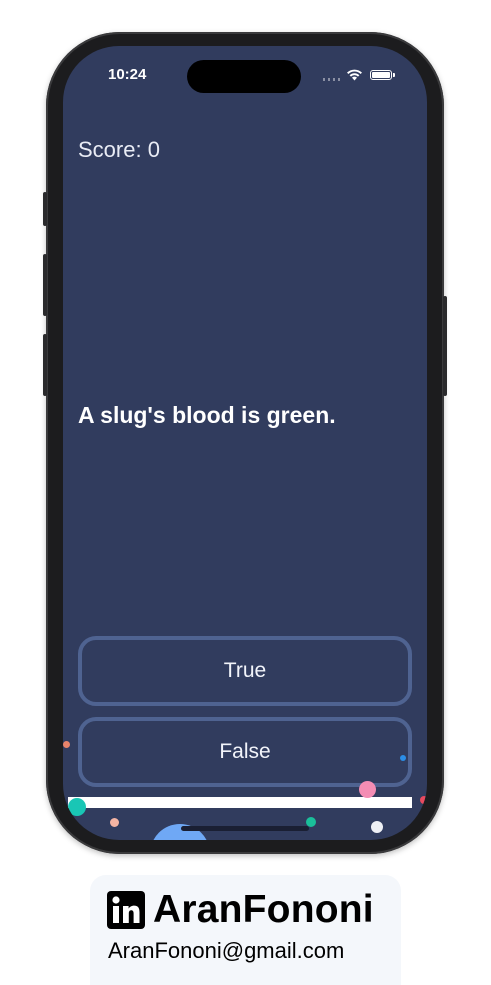  What do you see at coordinates (119, 149) in the screenshot?
I see `score-label: Score: 0` at bounding box center [119, 149].